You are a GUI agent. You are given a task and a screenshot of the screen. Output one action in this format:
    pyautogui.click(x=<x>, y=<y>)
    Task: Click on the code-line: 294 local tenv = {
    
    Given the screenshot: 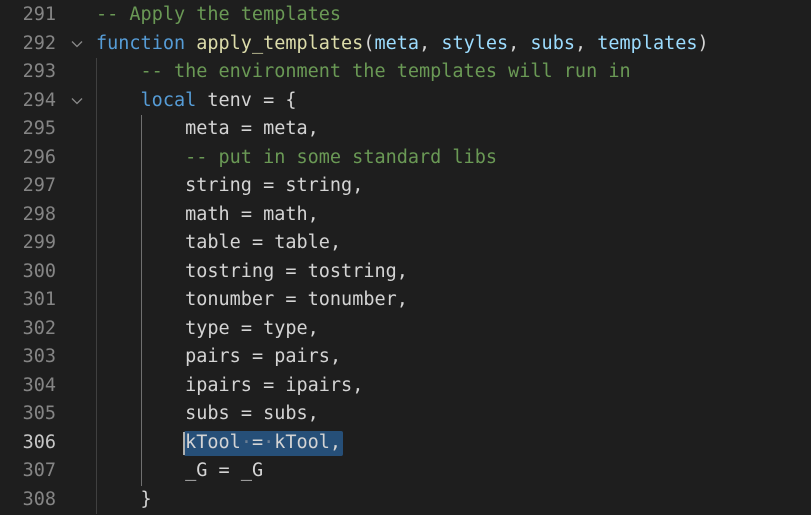 What is the action you would take?
    pyautogui.click(x=405, y=101)
    